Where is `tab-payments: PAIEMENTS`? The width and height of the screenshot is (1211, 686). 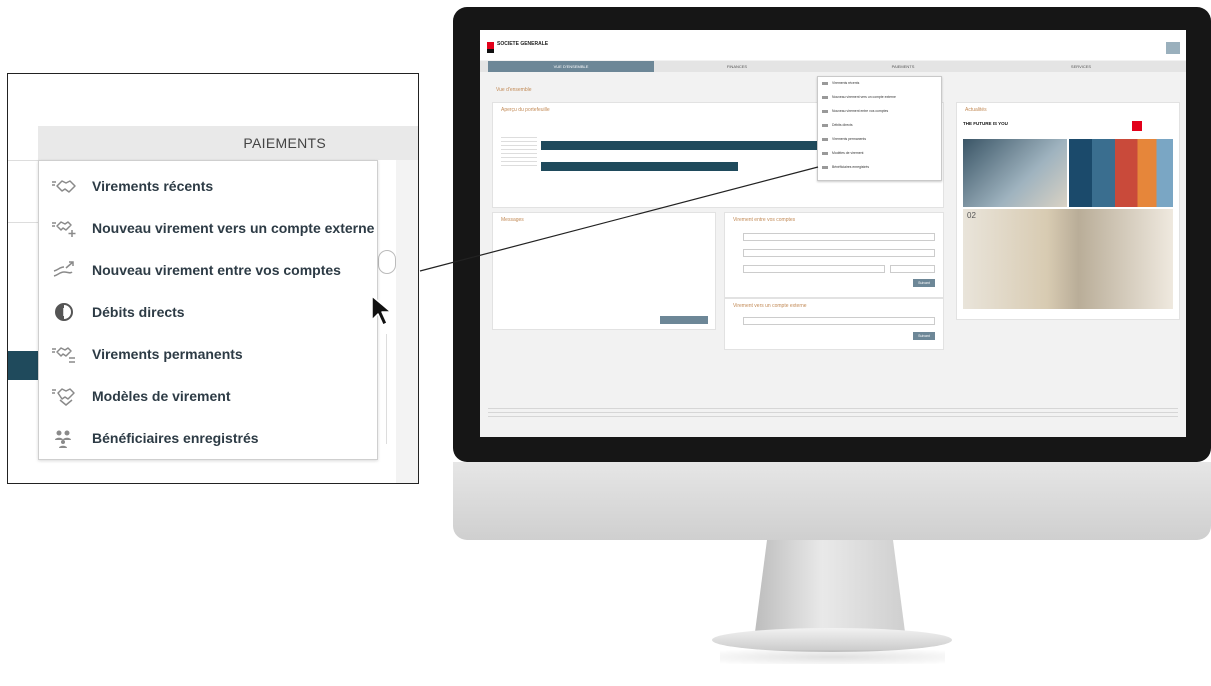
tab-payments: PAIEMENTS is located at coordinates (228, 143).